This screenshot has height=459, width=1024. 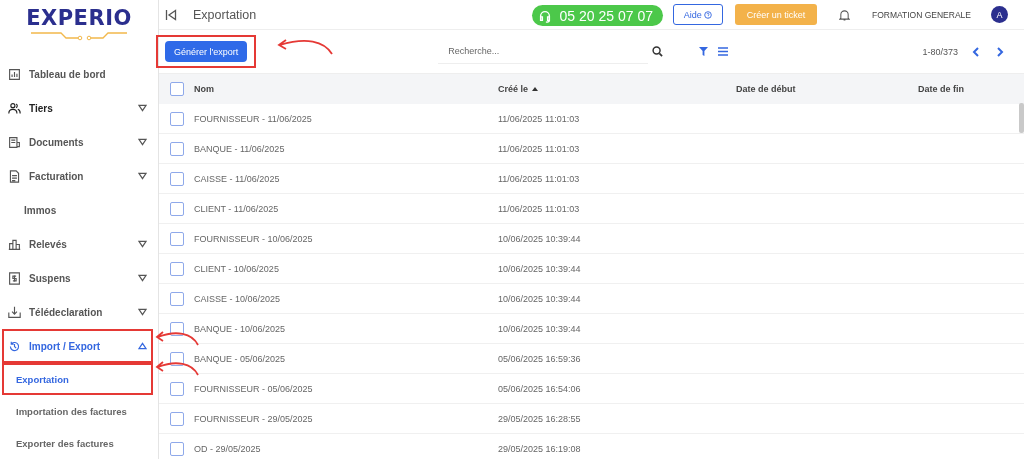 I want to click on chevron-right-icon, so click(x=1000, y=51).